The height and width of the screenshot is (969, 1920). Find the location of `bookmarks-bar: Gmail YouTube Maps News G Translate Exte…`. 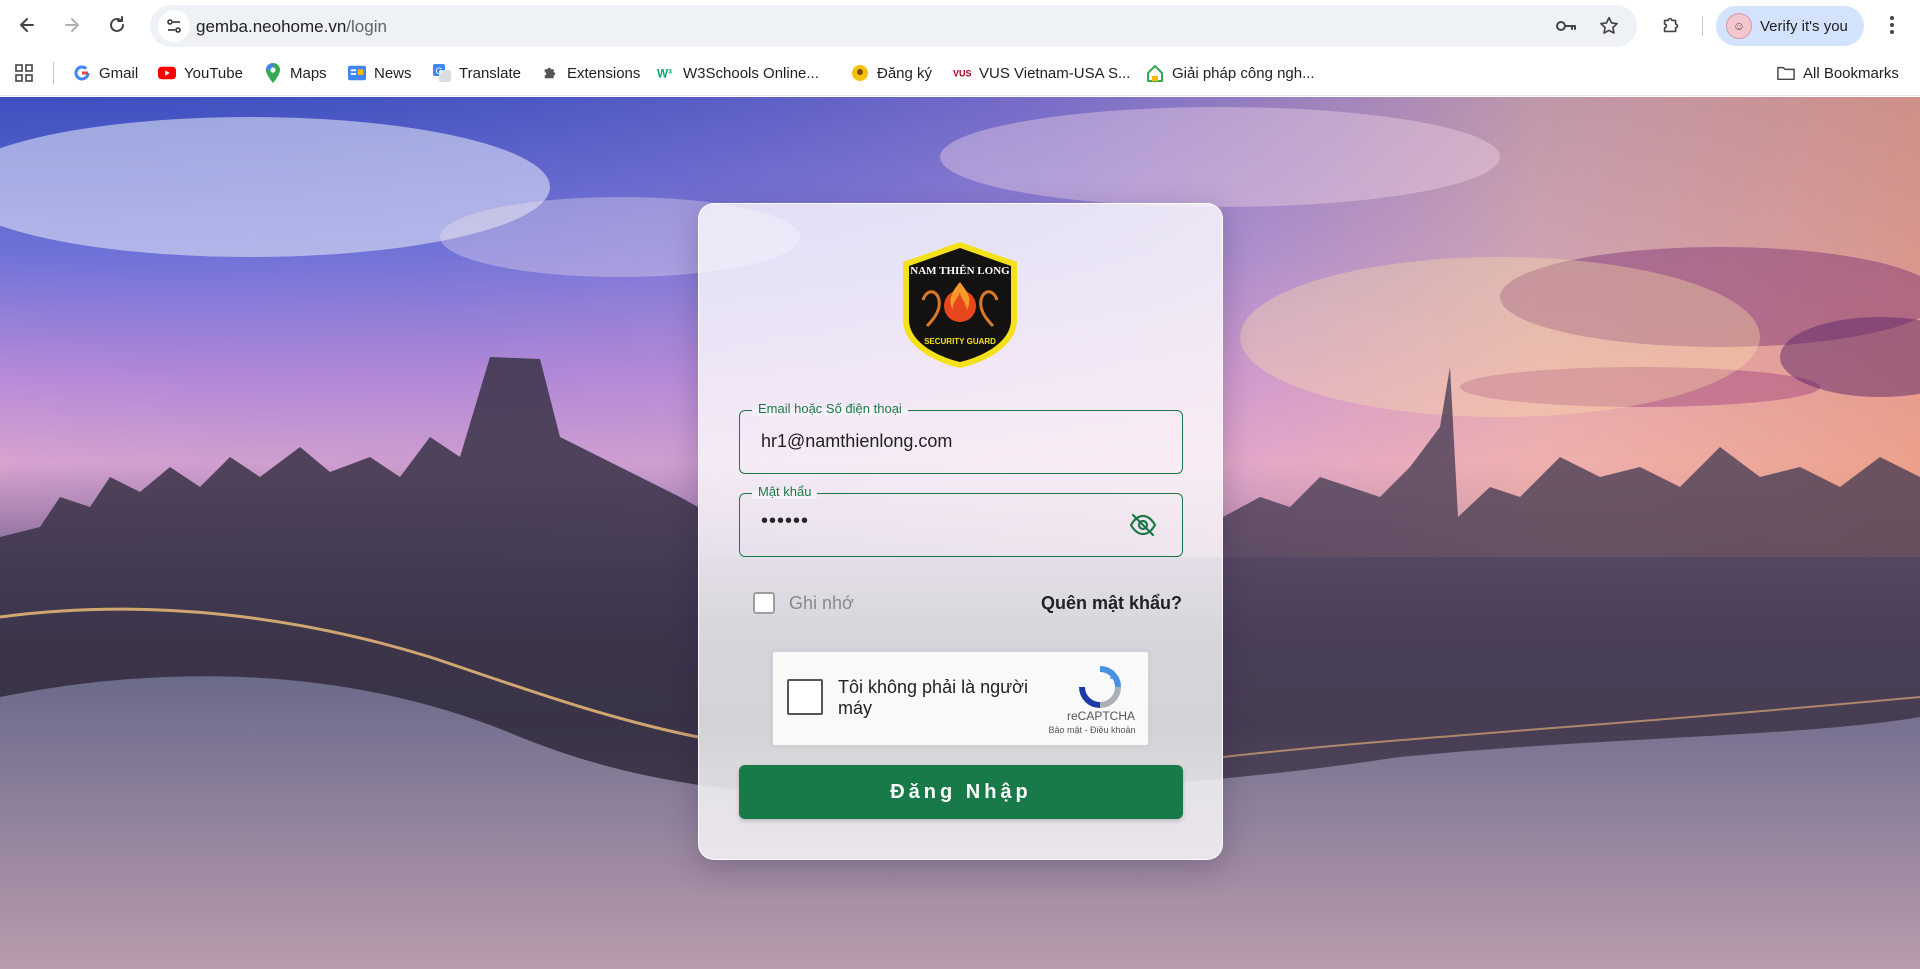

bookmarks-bar: Gmail YouTube Maps News G Translate Exte… is located at coordinates (960, 73).